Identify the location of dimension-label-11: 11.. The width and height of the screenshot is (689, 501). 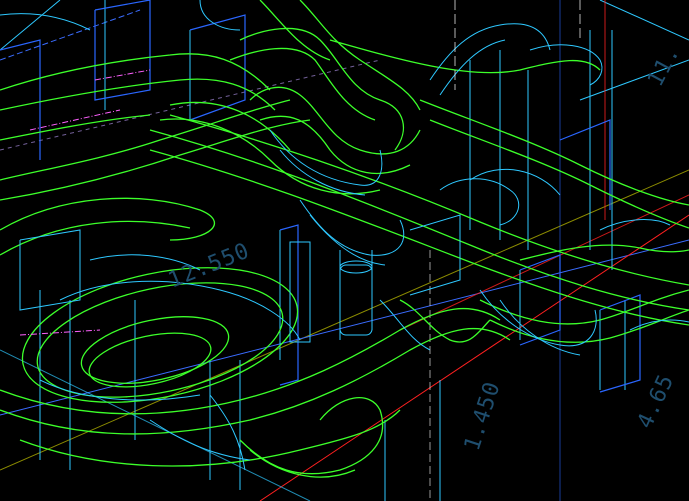
(664, 65).